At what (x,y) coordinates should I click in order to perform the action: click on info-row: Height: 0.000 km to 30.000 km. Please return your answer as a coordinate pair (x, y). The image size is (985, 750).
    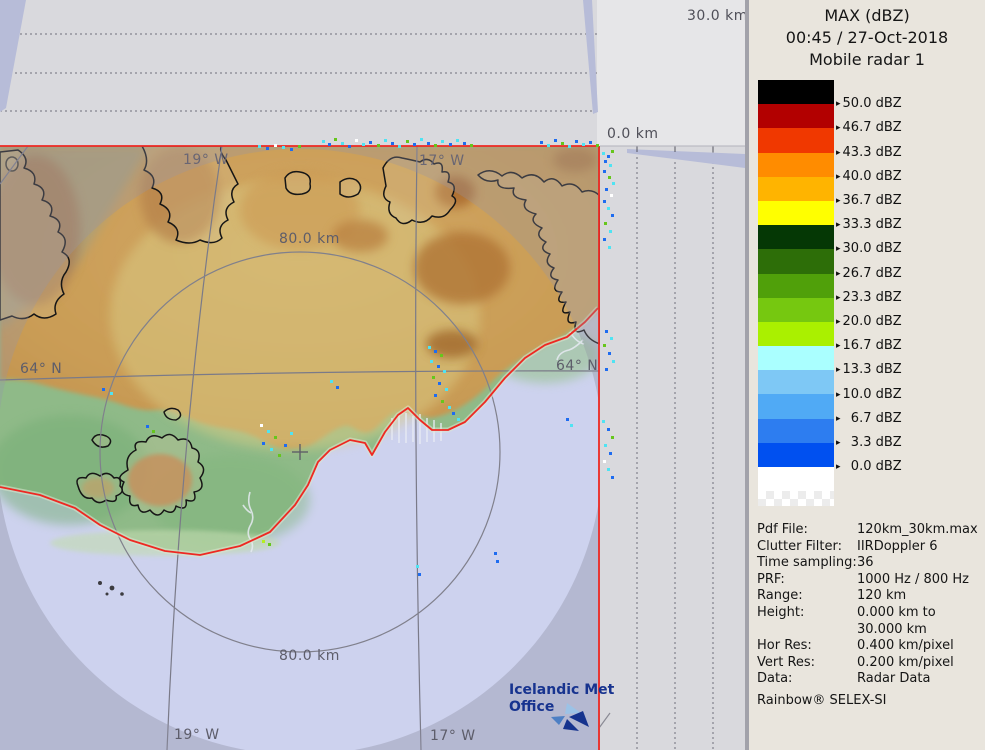
    Looking at the image, I should click on (869, 621).